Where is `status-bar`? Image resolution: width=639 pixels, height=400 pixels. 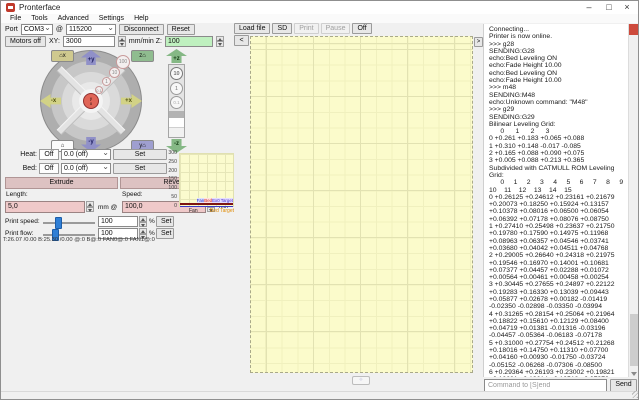 status-bar is located at coordinates (319, 395).